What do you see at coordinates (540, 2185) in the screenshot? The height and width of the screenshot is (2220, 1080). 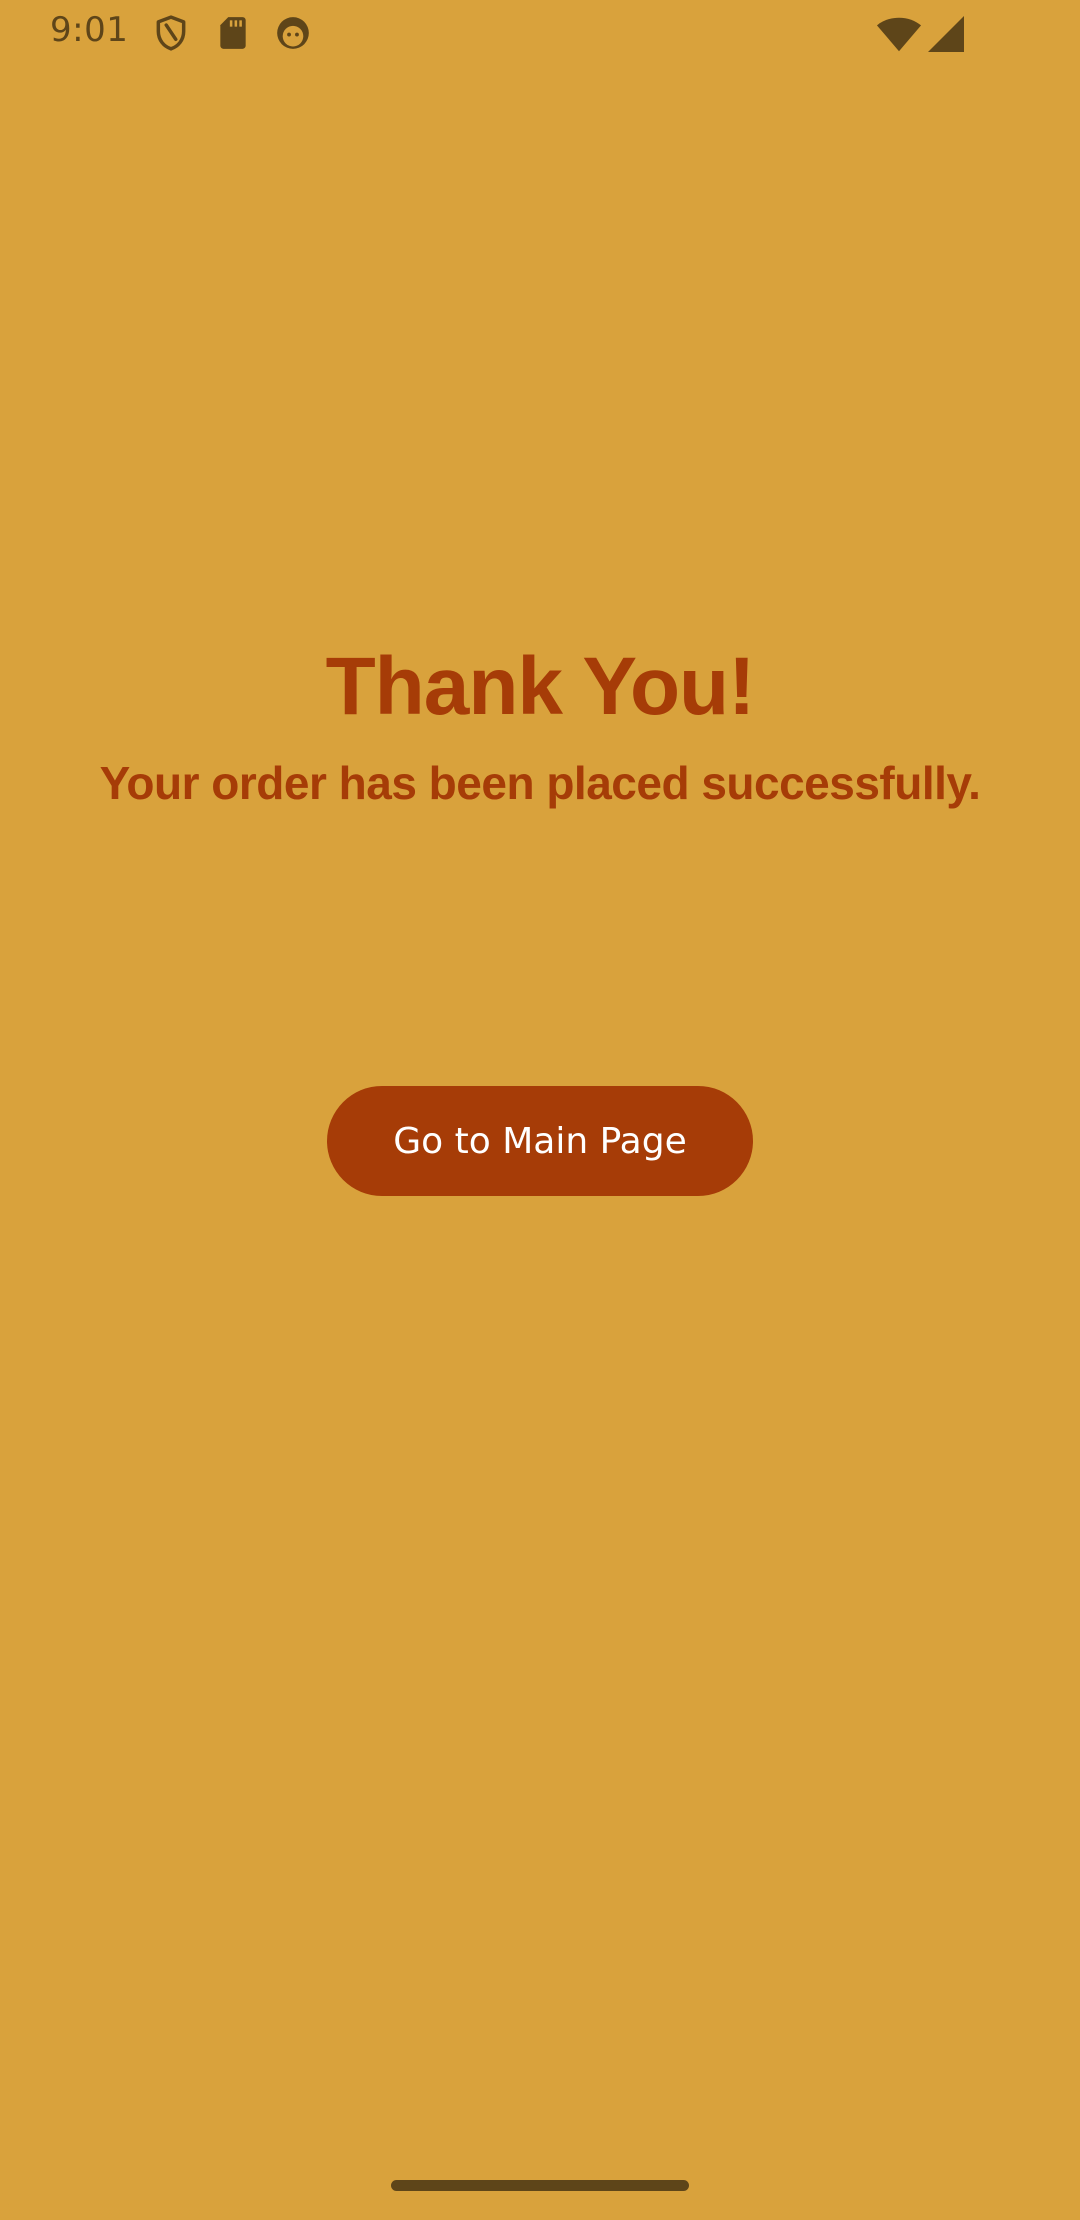 I see `home-indicator` at bounding box center [540, 2185].